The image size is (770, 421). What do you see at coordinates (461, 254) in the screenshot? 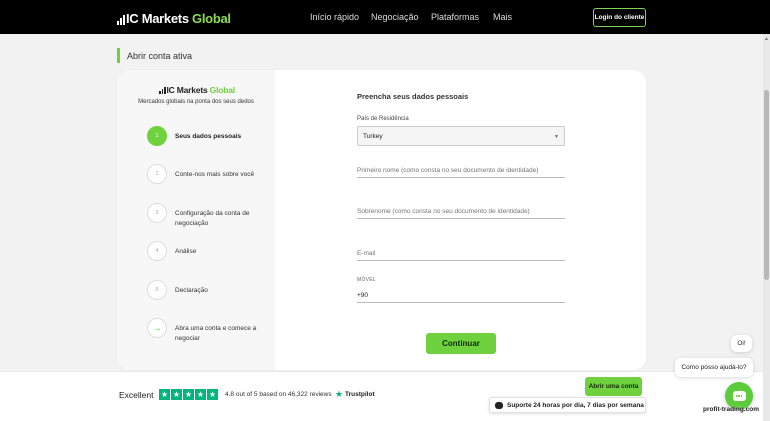
I see `email-input` at bounding box center [461, 254].